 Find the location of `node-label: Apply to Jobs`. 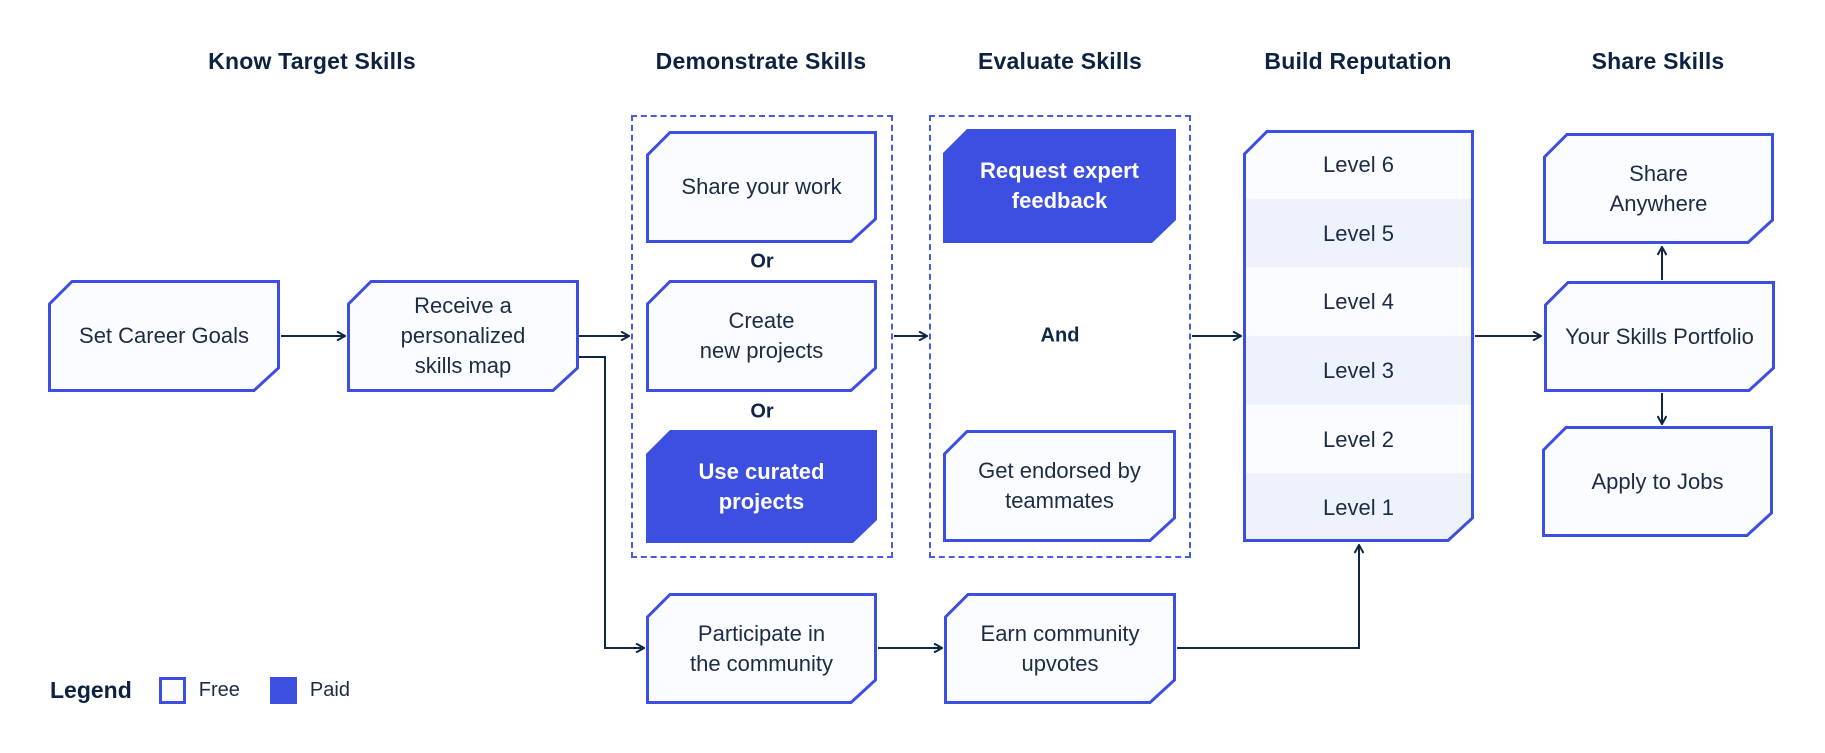

node-label: Apply to Jobs is located at coordinates (1657, 481).